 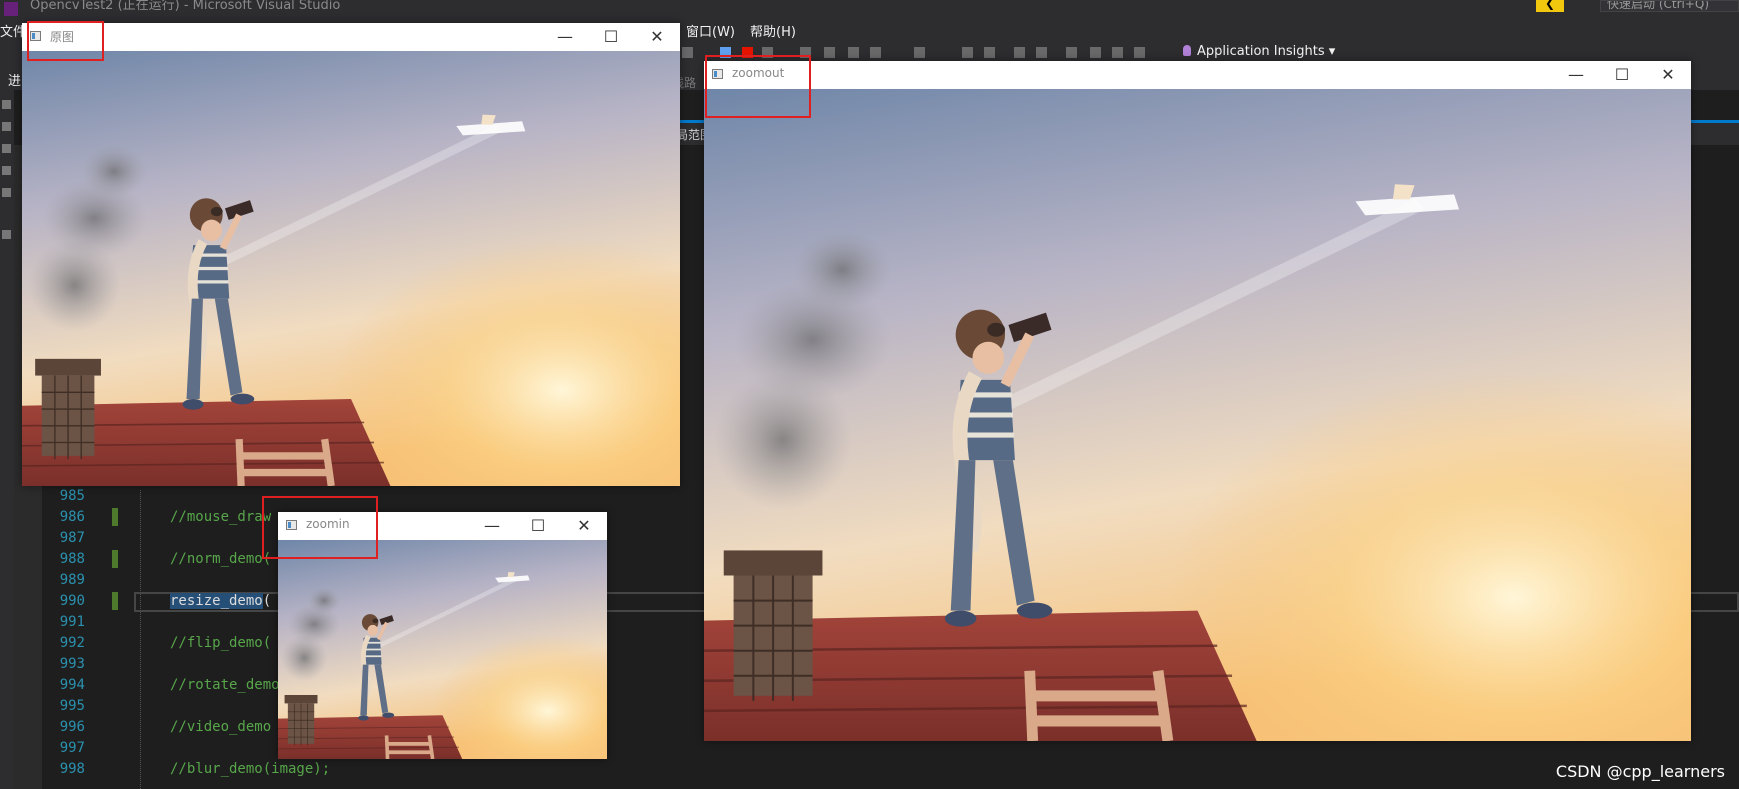 What do you see at coordinates (72, 601) in the screenshot?
I see `line-number: 990` at bounding box center [72, 601].